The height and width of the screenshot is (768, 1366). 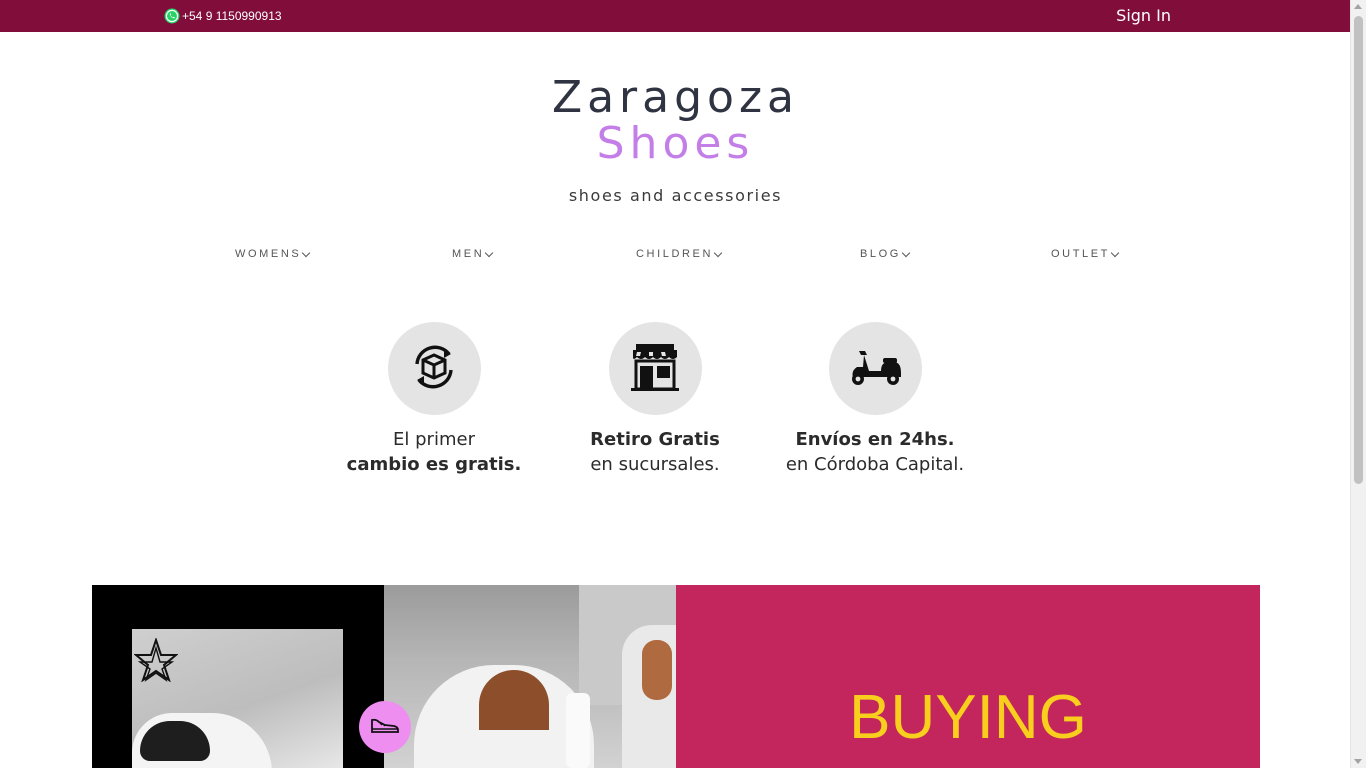 I want to click on store-icon, so click(x=655, y=369).